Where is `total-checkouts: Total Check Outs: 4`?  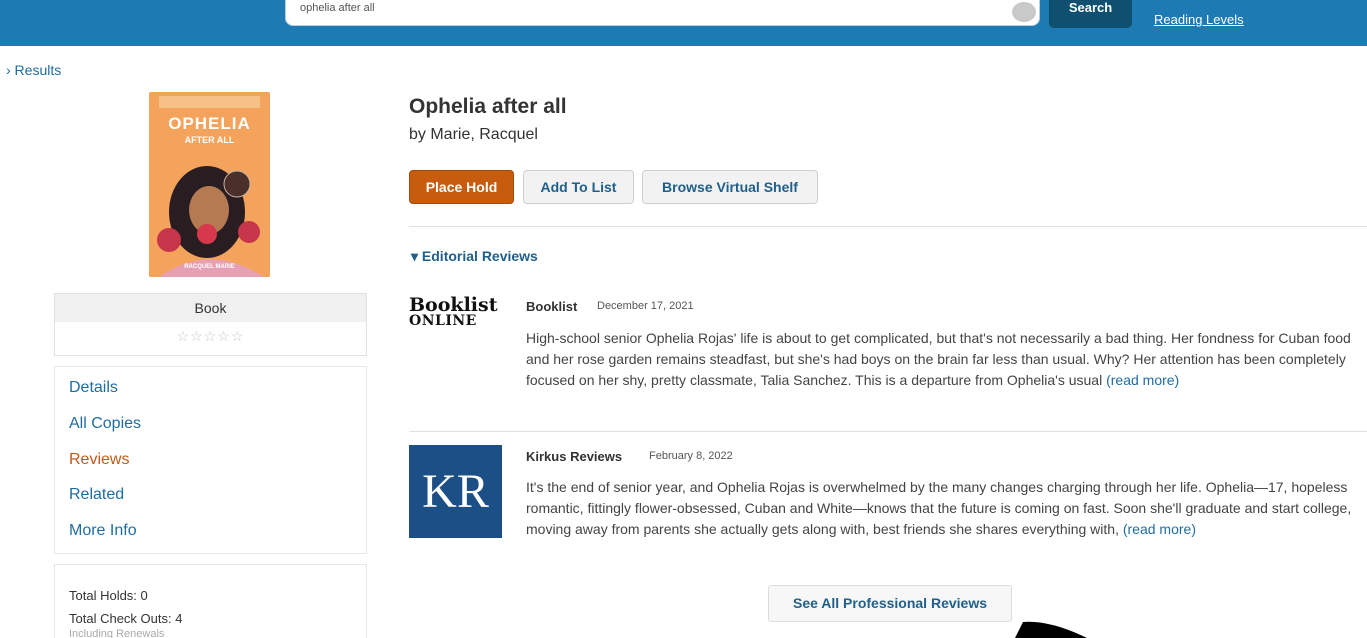 total-checkouts: Total Check Outs: 4 is located at coordinates (126, 618).